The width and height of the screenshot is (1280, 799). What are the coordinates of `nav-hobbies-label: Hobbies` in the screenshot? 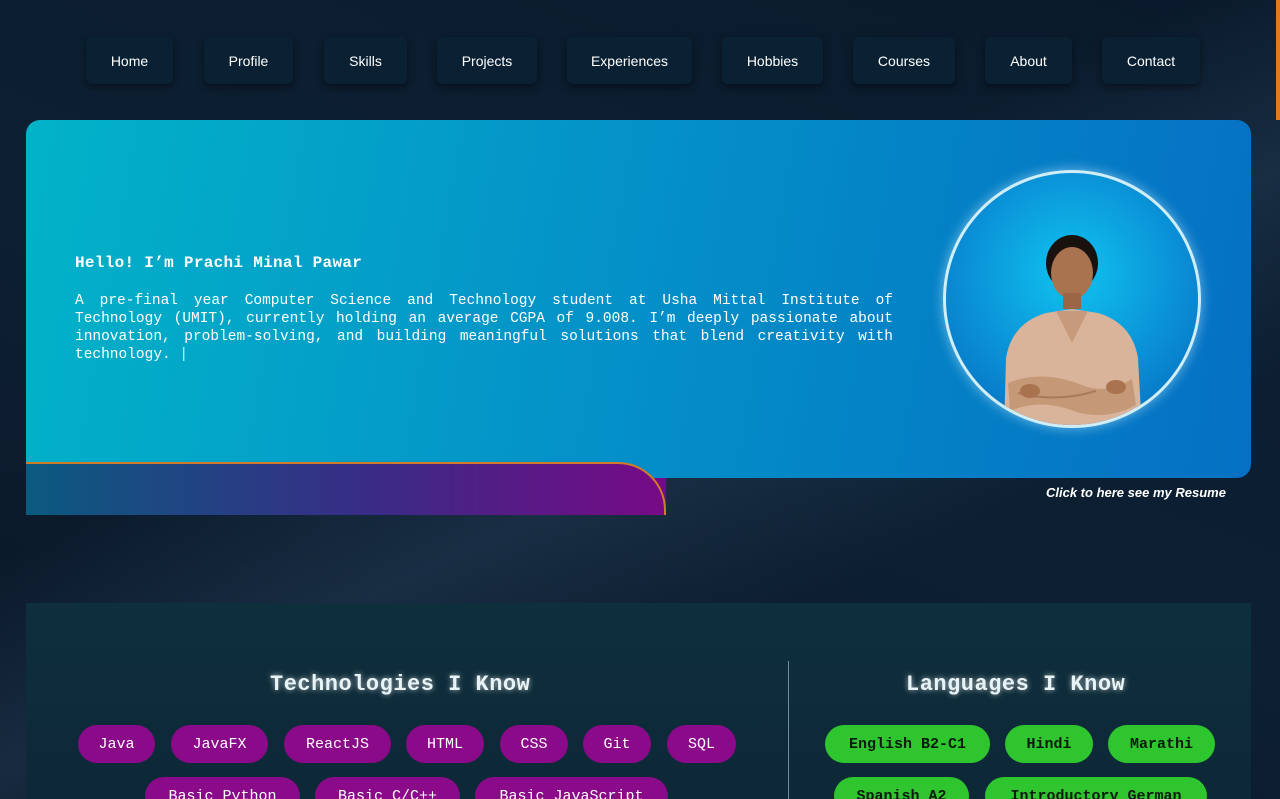 It's located at (772, 60).